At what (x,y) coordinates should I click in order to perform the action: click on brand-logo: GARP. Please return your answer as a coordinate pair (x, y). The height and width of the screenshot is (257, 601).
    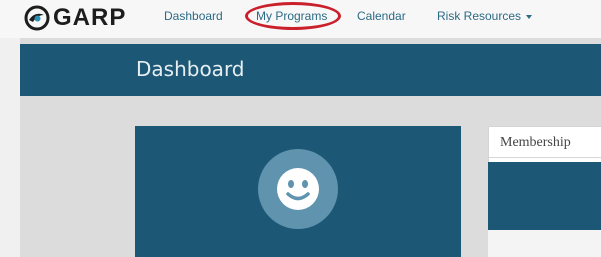
    Looking at the image, I should click on (75, 18).